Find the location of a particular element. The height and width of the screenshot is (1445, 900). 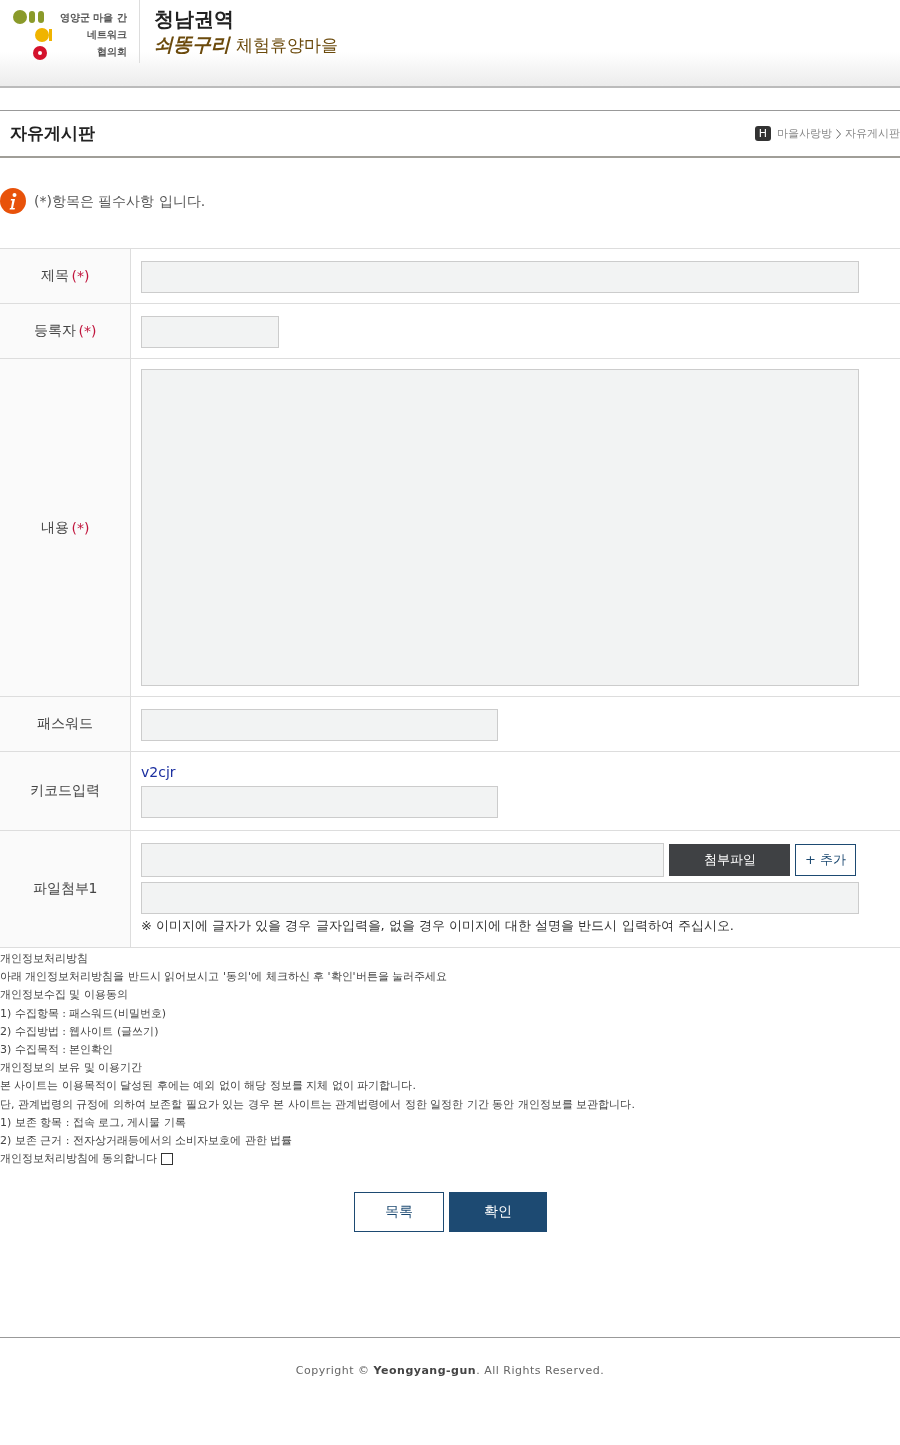

file-note: ※ 이미지에 글자가 있을 경우 글자입력을, 없을 경우 이미지에 대한 설명을 반드시 입력하여 주십시오. is located at coordinates (438, 926).